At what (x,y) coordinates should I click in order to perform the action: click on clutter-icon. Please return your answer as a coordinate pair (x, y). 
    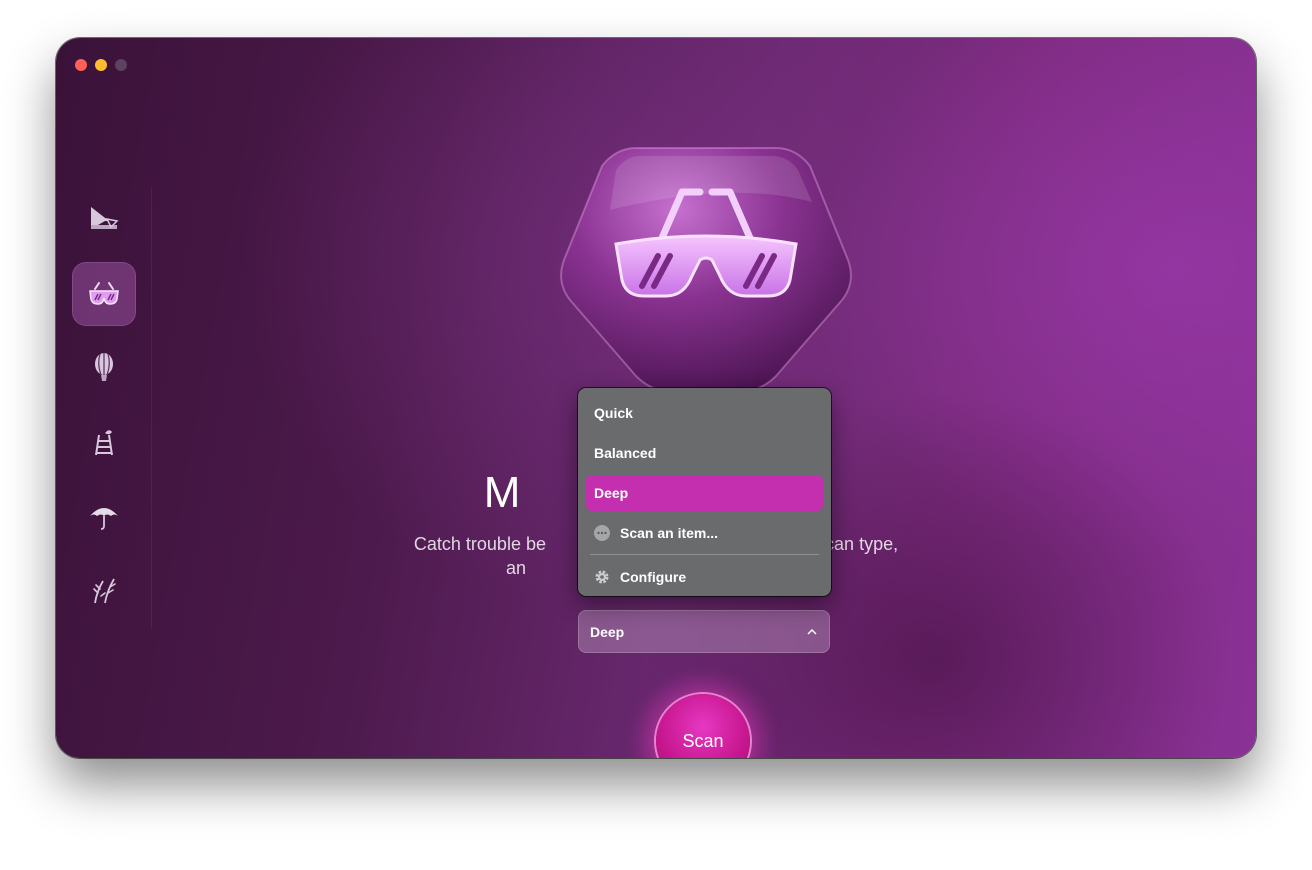
    Looking at the image, I should click on (104, 591).